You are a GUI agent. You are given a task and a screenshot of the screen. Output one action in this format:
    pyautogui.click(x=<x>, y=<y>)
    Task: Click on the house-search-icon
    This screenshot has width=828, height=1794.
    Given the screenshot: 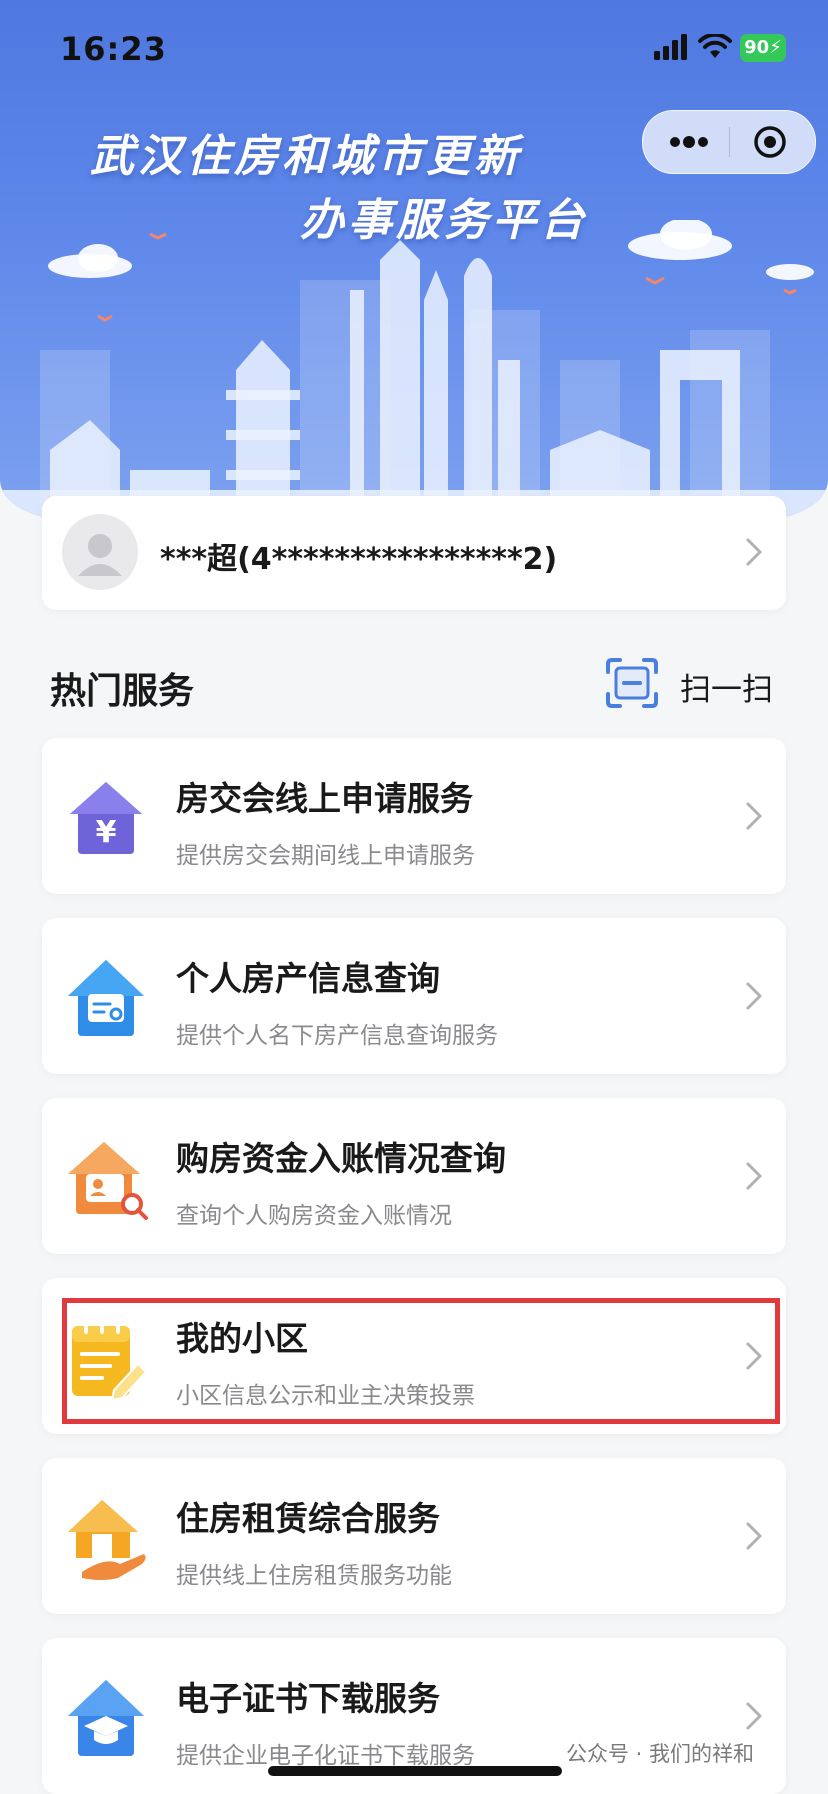 What is the action you would take?
    pyautogui.click(x=106, y=998)
    